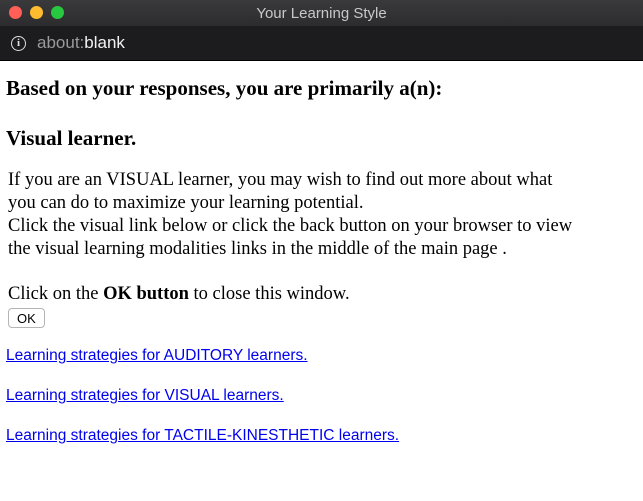 The width and height of the screenshot is (643, 501). What do you see at coordinates (15, 12) in the screenshot?
I see `close-window-button` at bounding box center [15, 12].